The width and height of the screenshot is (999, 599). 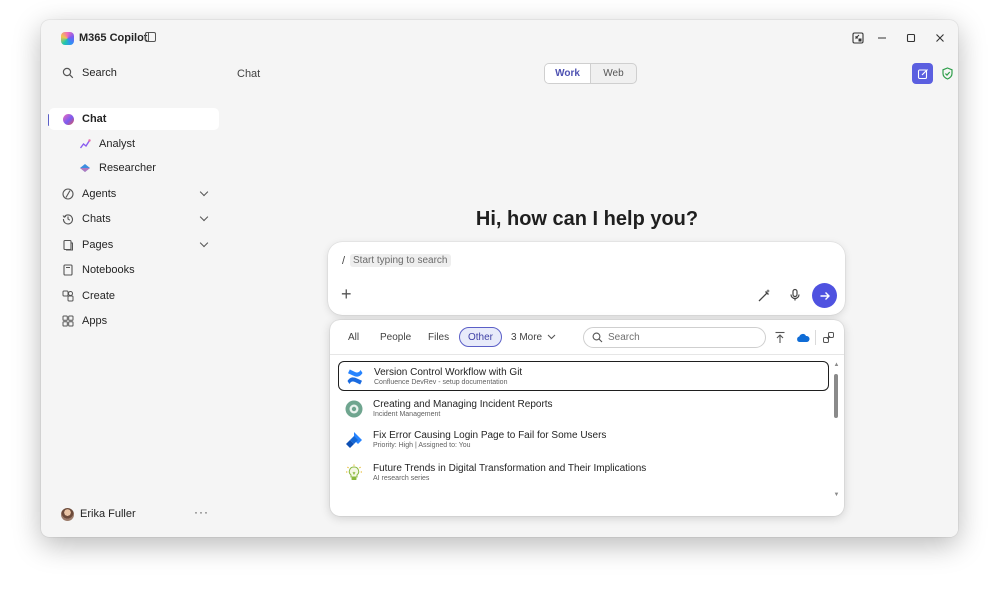 I want to click on sidebar-item-label: Create, so click(x=99, y=296).